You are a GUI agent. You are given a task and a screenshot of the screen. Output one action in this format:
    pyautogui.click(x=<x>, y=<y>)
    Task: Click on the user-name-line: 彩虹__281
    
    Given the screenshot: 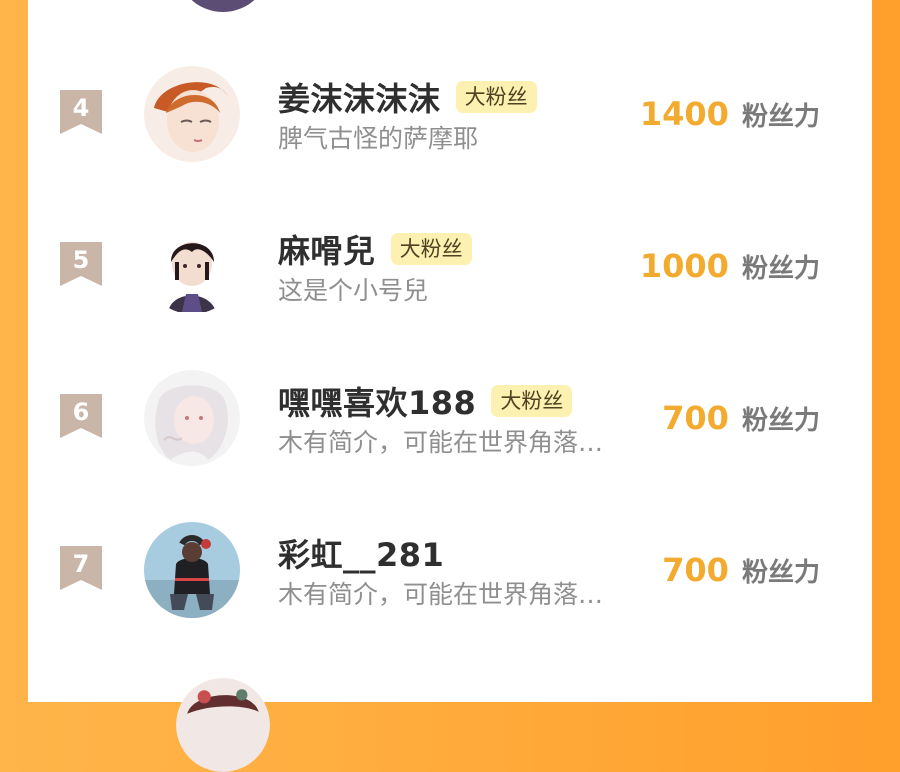 What is the action you would take?
    pyautogui.click(x=361, y=553)
    